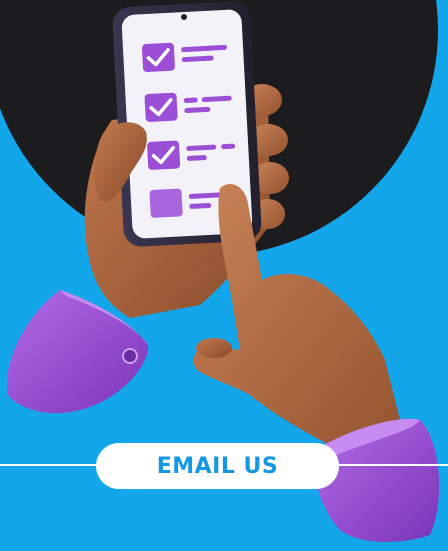 The image size is (448, 551). What do you see at coordinates (130, 356) in the screenshot?
I see `cuff-button-icon` at bounding box center [130, 356].